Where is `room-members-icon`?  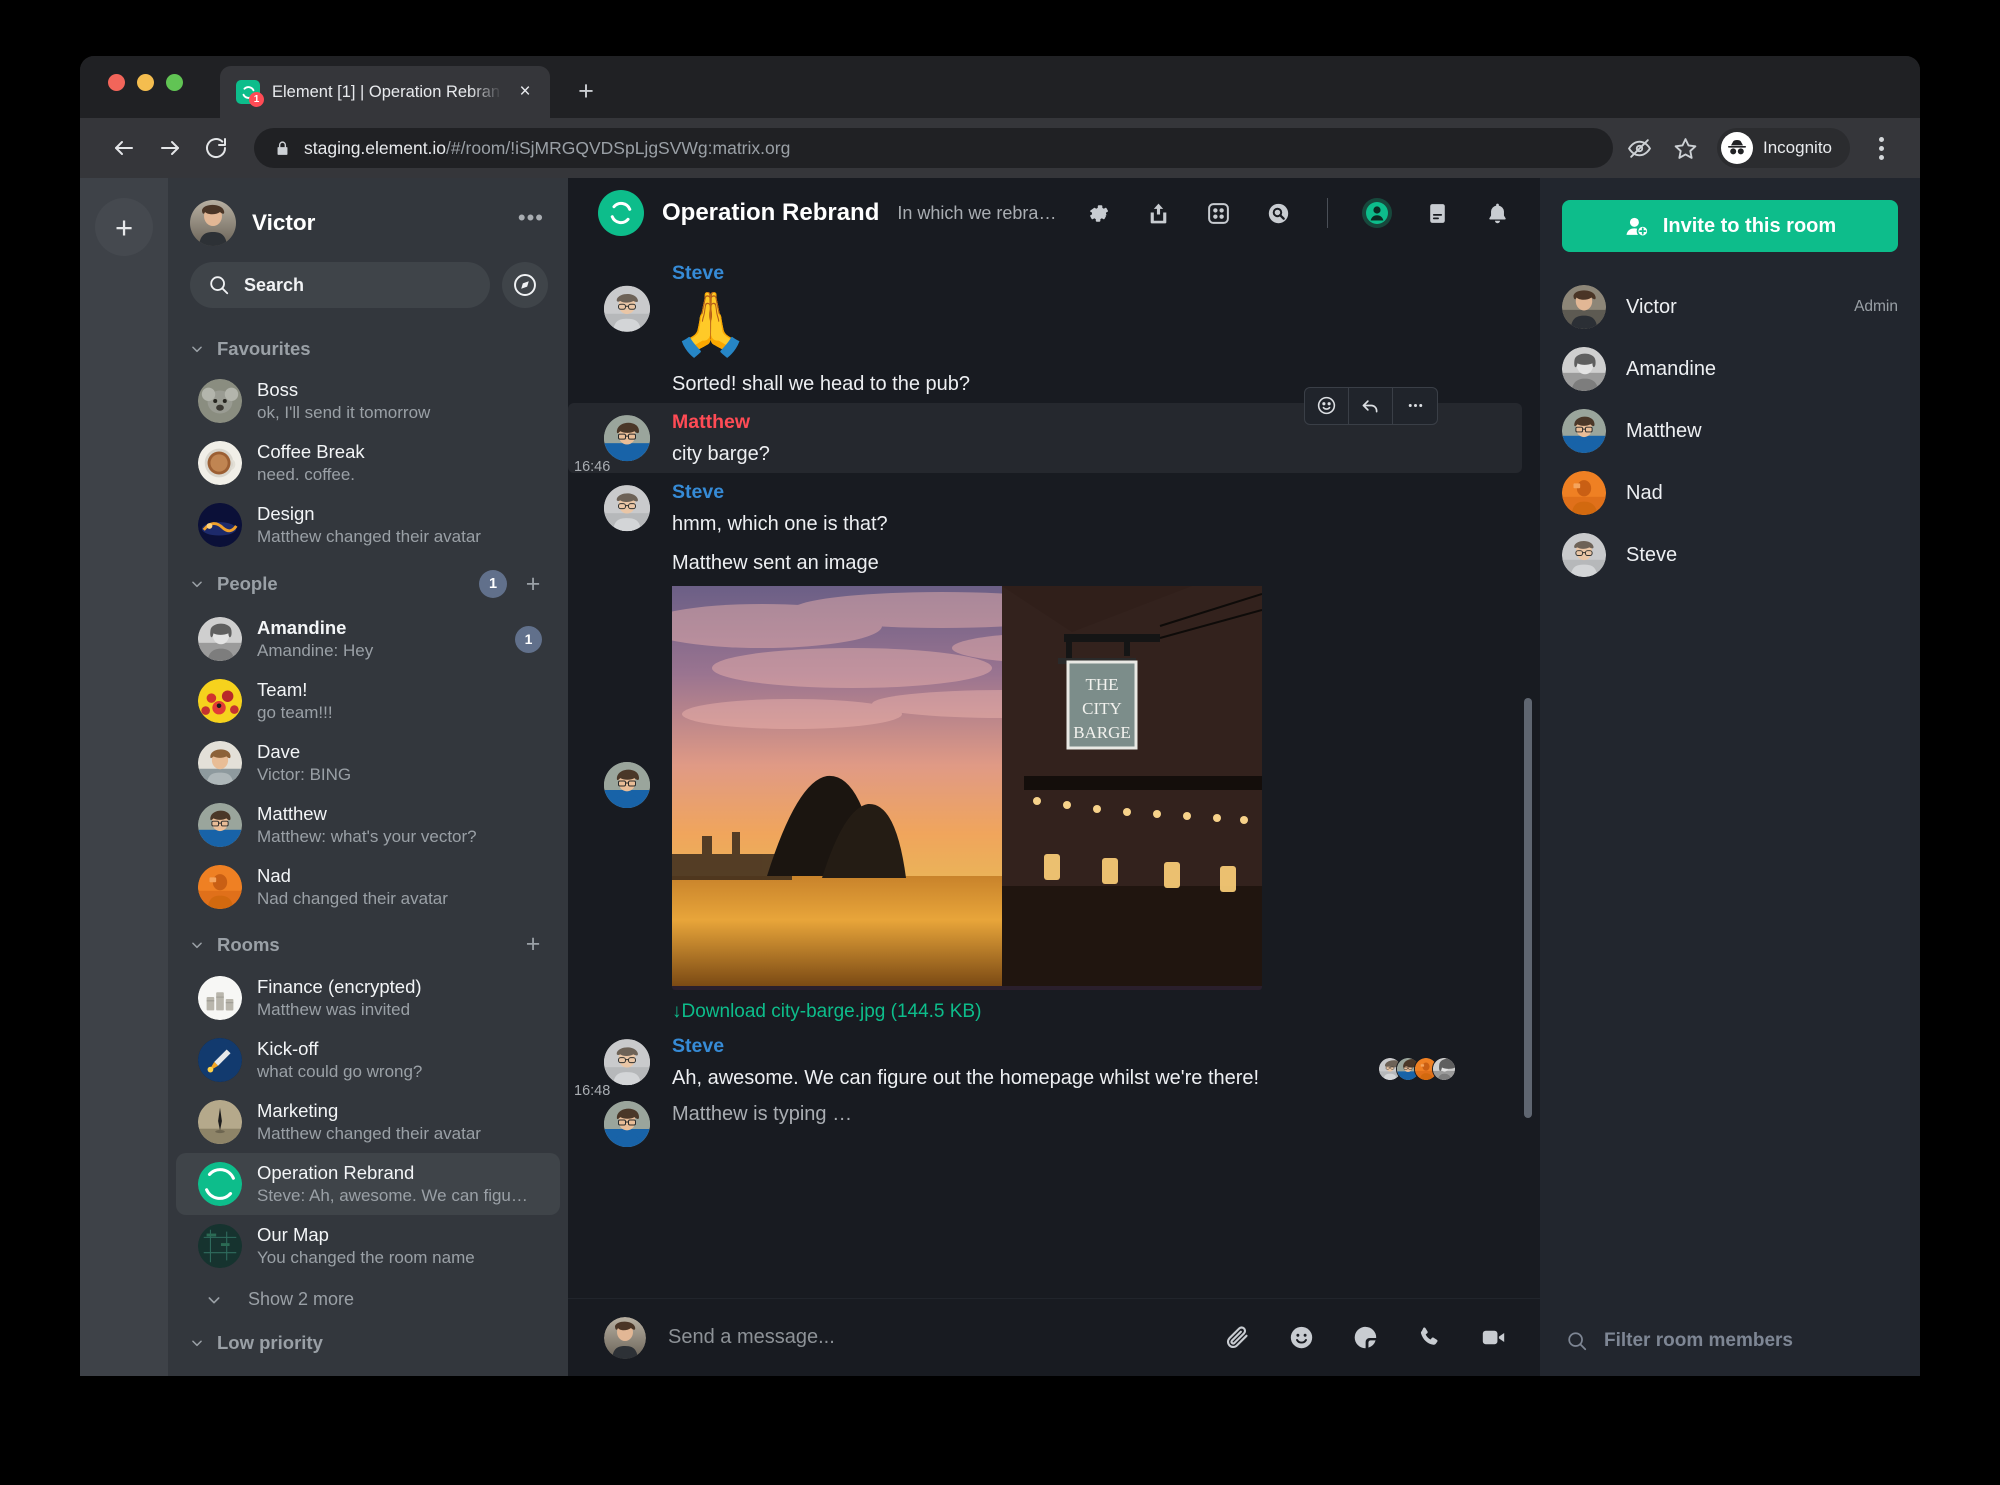
room-members-icon is located at coordinates (1377, 213).